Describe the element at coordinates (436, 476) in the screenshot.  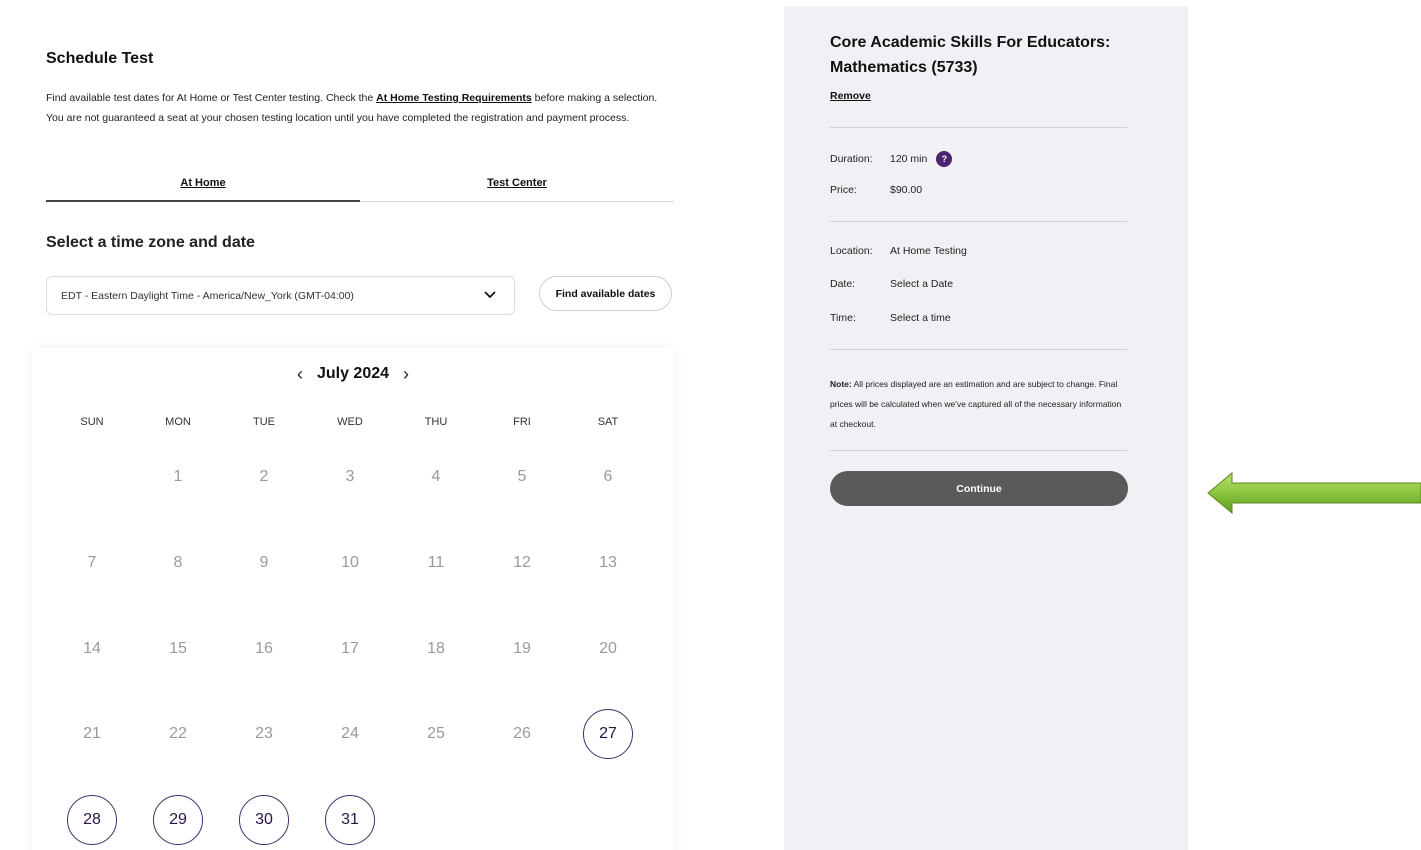
I see `calendar-day: 4` at that location.